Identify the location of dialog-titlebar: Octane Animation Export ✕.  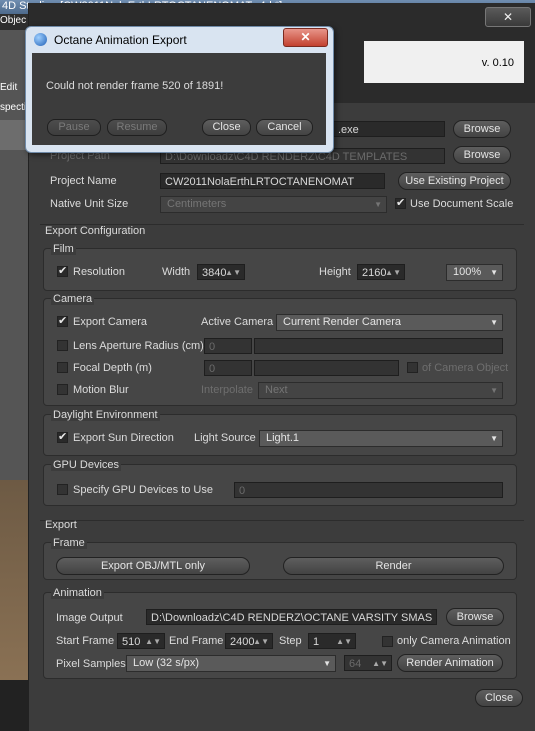
(178, 40).